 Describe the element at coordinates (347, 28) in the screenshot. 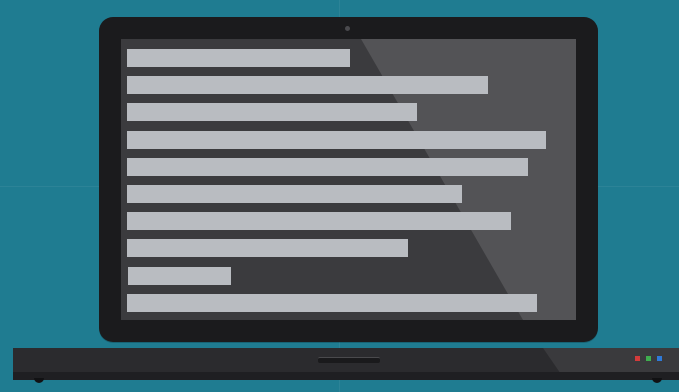

I see `webcam-icon` at that location.